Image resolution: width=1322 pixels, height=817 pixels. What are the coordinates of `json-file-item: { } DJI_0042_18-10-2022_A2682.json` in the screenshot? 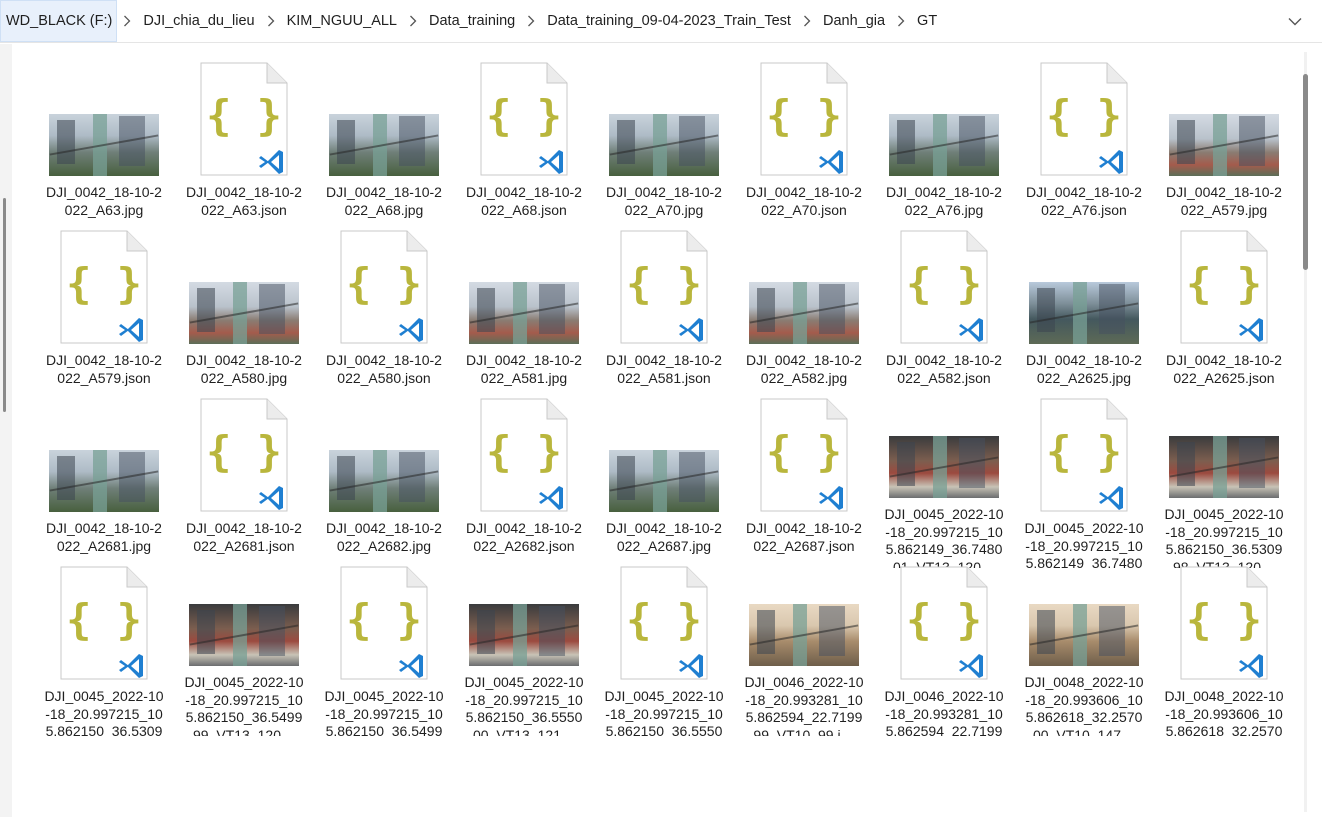 It's located at (524, 483).